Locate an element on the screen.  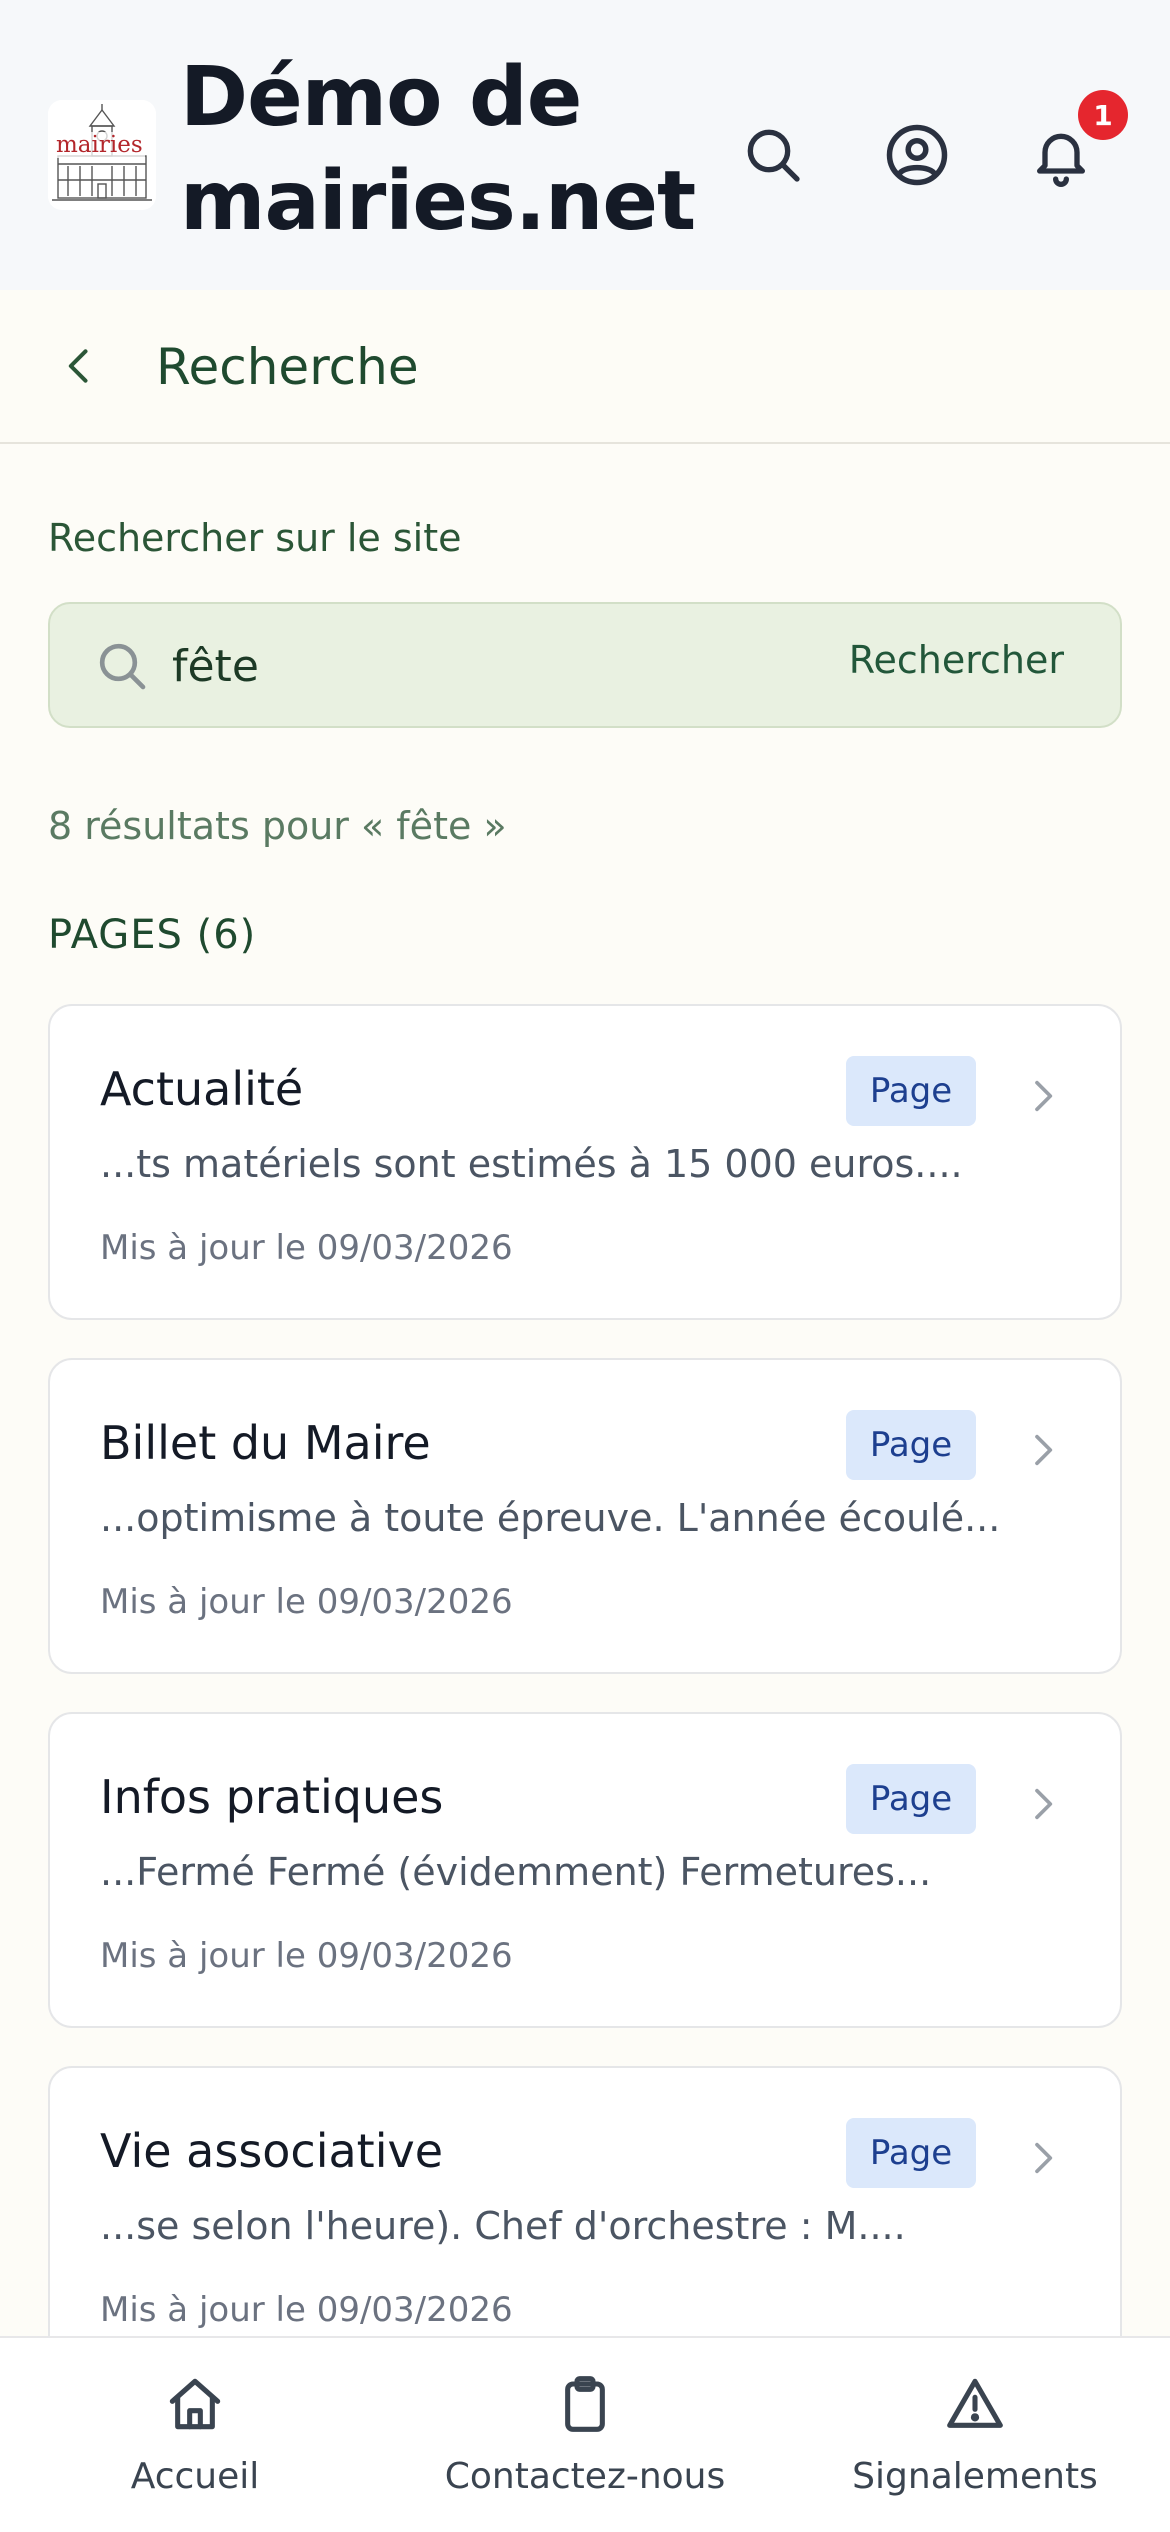
clipboard-icon is located at coordinates (585, 2404).